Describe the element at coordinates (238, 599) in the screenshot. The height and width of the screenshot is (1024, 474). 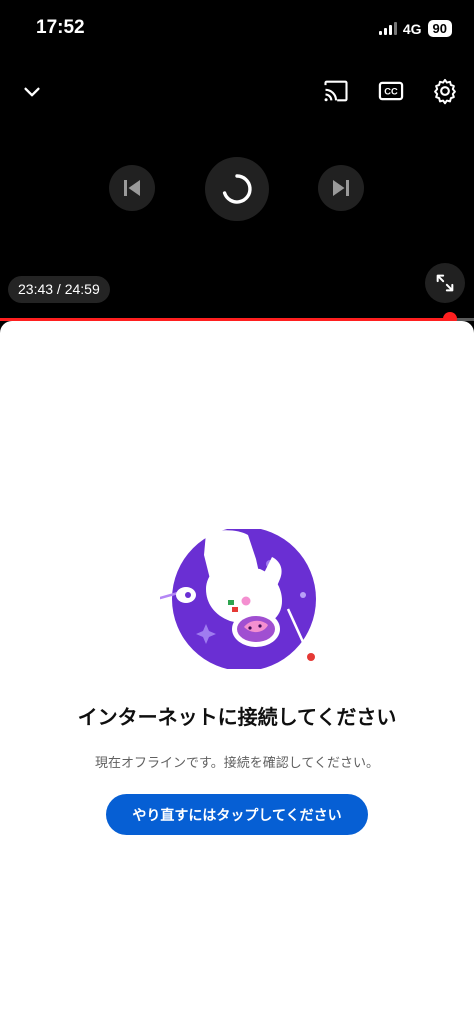
I see `astronaut-illustration` at that location.